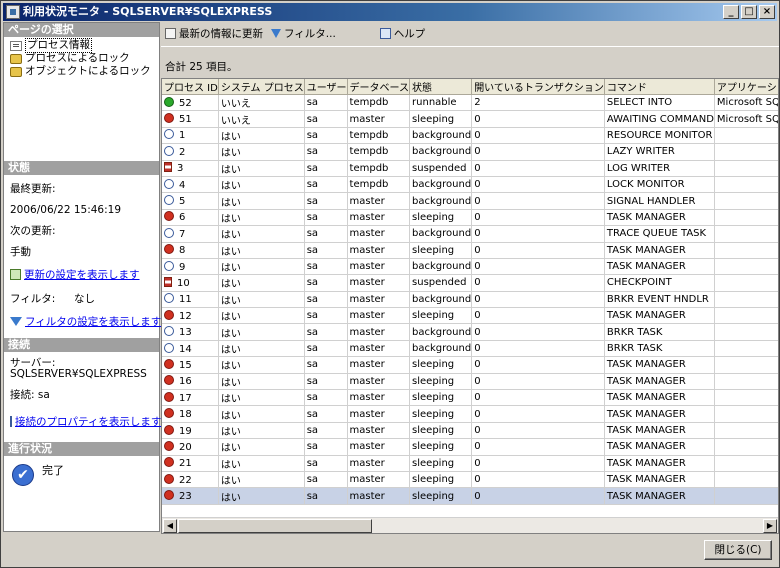 The width and height of the screenshot is (780, 568). Describe the element at coordinates (190, 283) in the screenshot. I see `process-id-cell: 10` at that location.